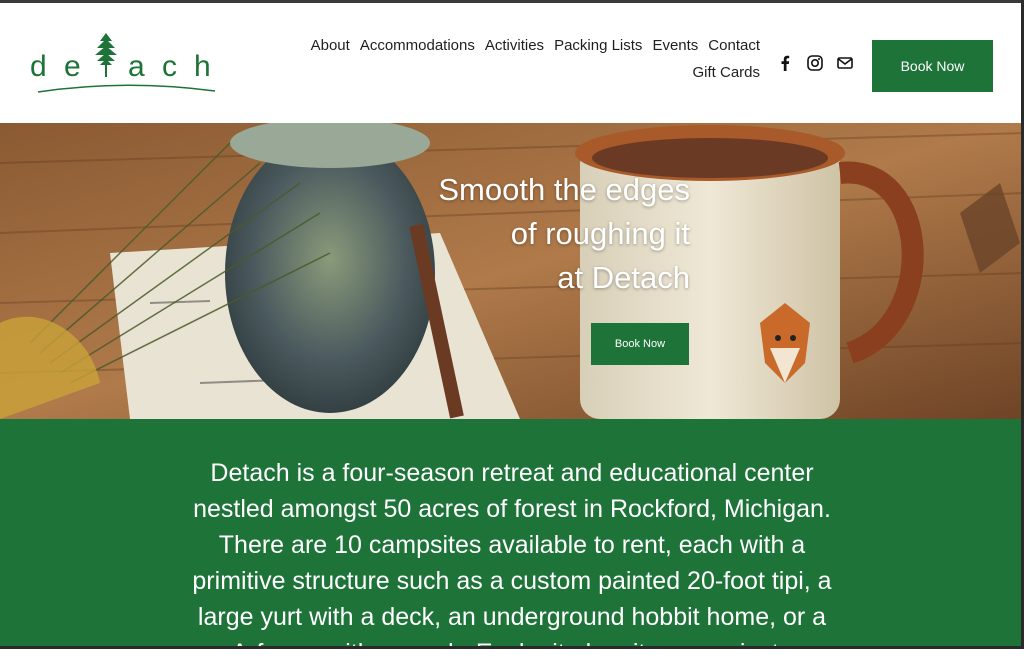 The height and width of the screenshot is (671, 1024). What do you see at coordinates (136, 66) in the screenshot?
I see `logo-letter-a: a` at bounding box center [136, 66].